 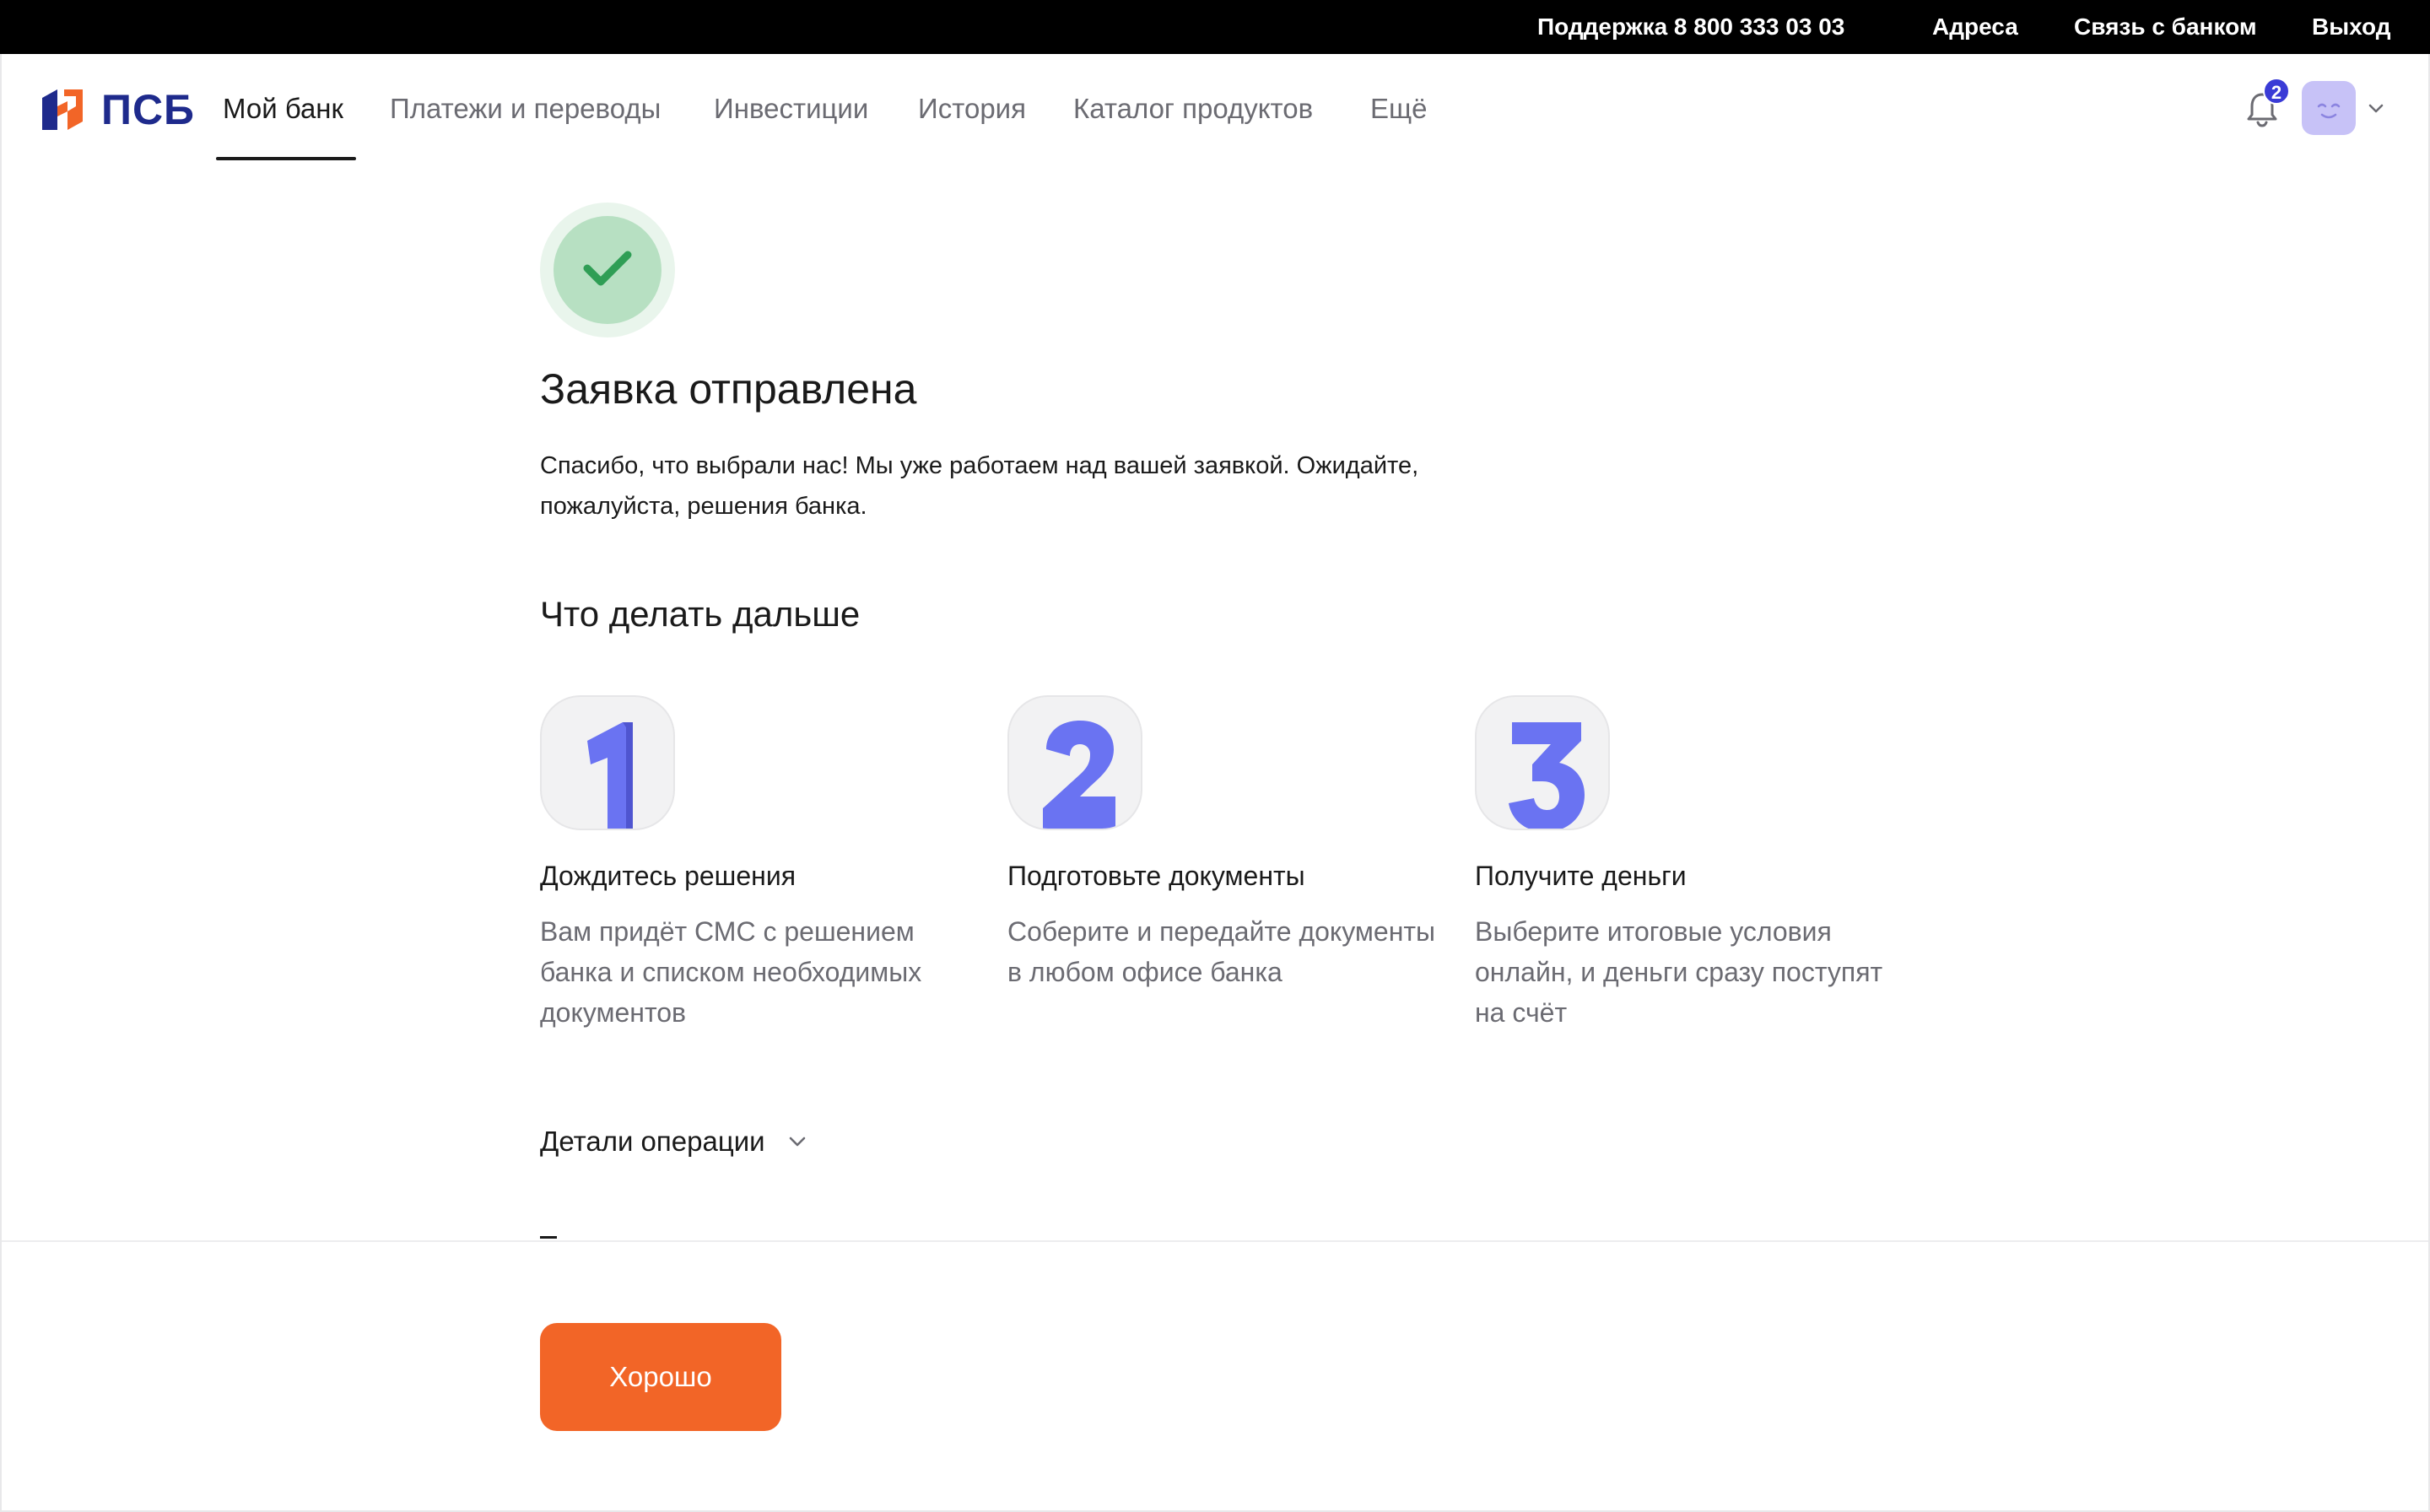 I want to click on checkmark-icon, so click(x=607, y=268).